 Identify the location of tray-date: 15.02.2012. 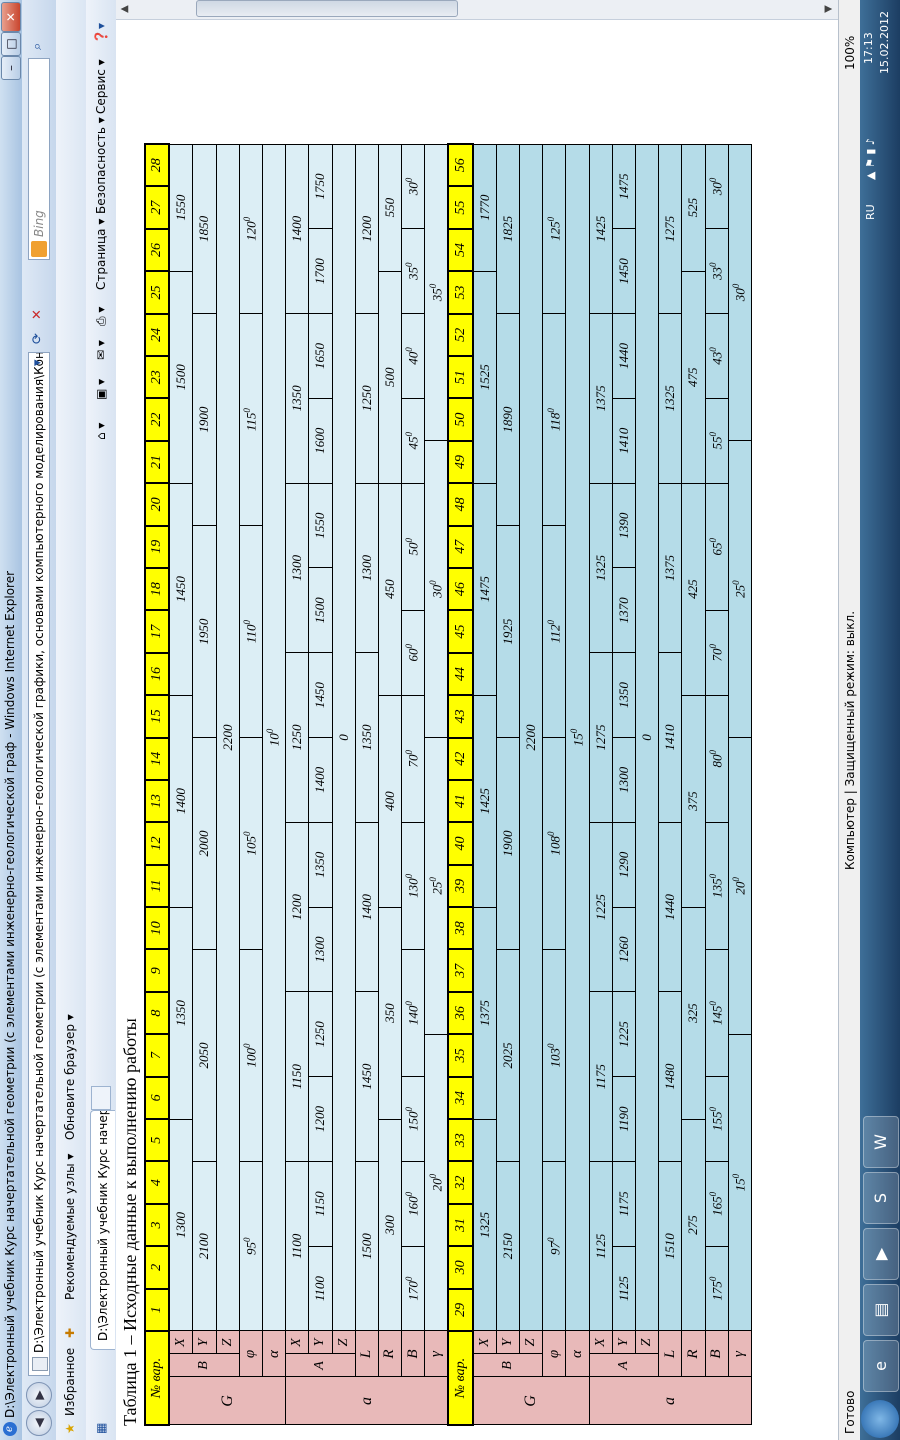
(884, 42).